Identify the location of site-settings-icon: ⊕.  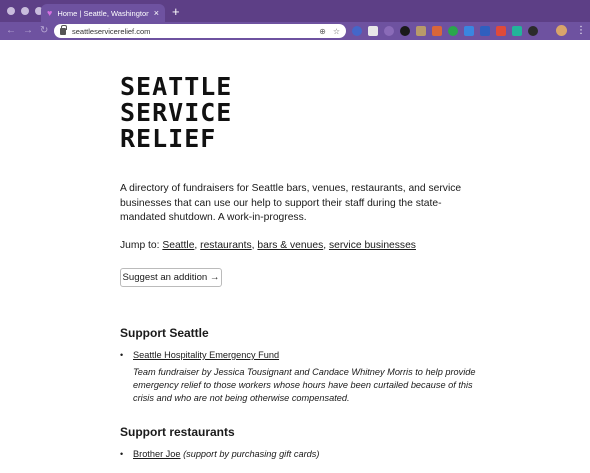
(322, 31).